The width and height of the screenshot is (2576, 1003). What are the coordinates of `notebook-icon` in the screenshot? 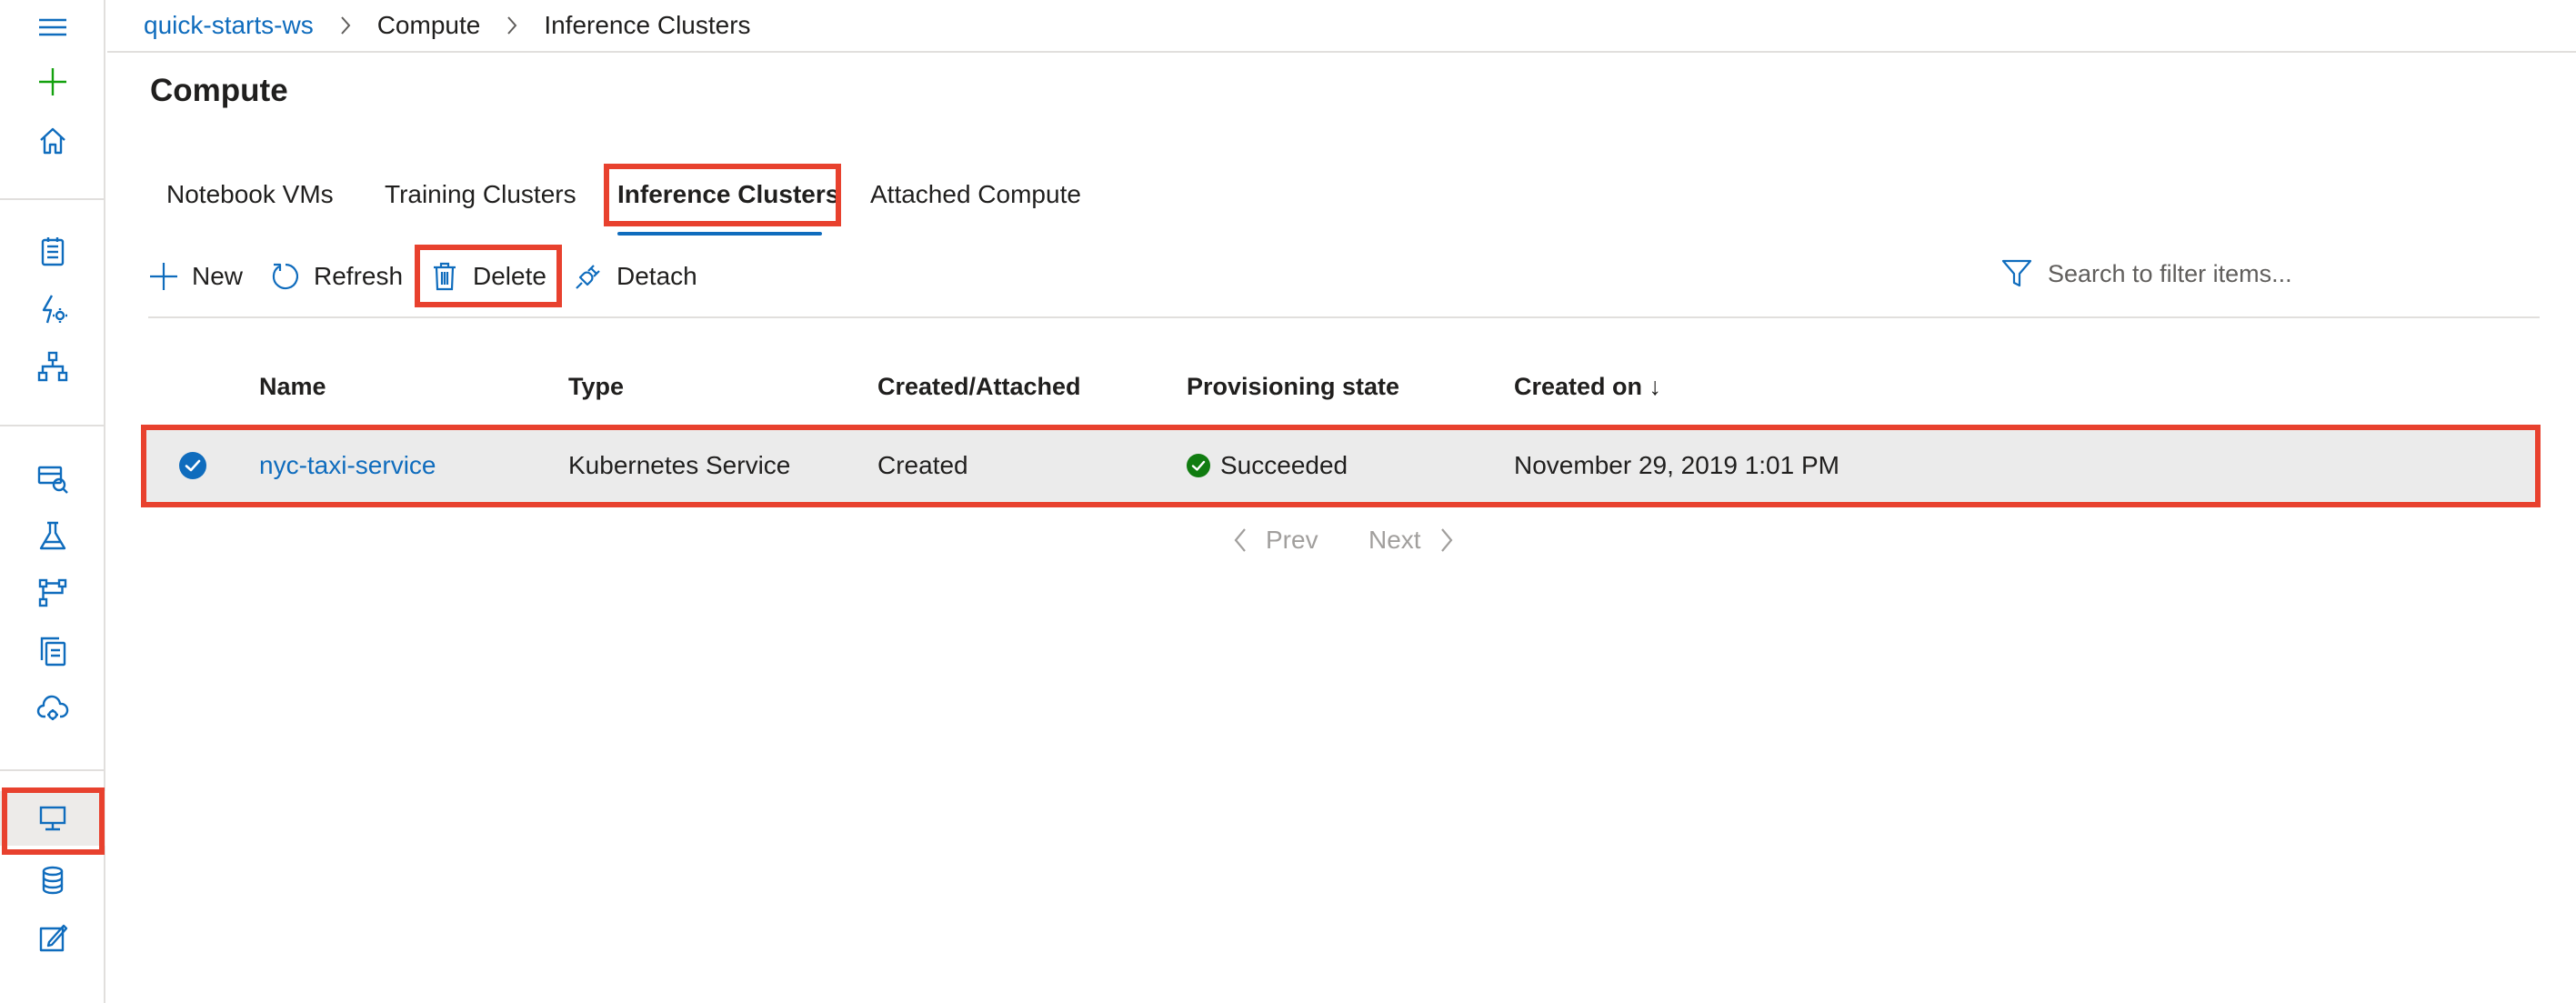 It's located at (53, 251).